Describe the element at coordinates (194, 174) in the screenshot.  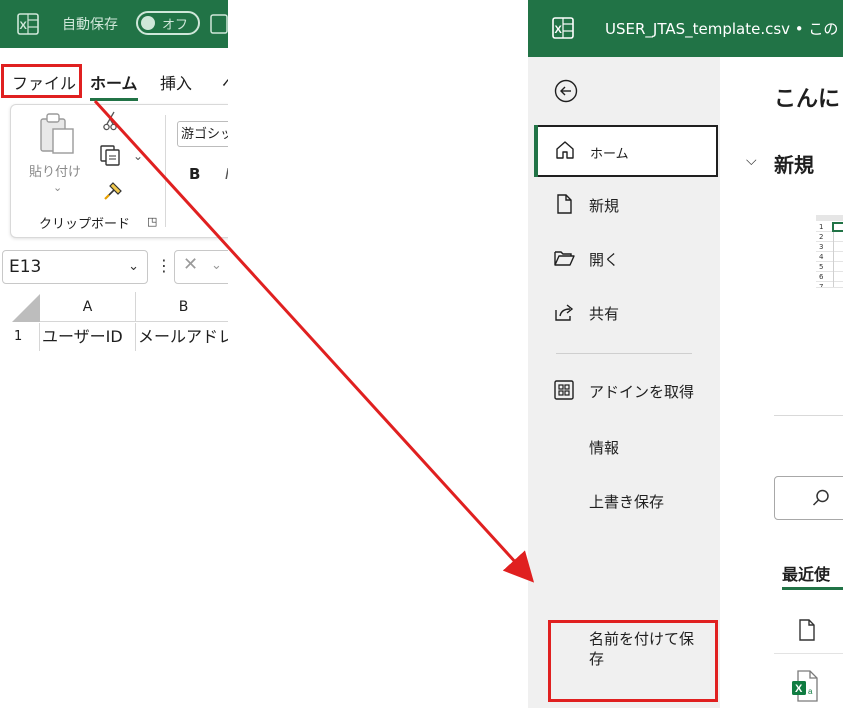
I see `bold-button: B` at that location.